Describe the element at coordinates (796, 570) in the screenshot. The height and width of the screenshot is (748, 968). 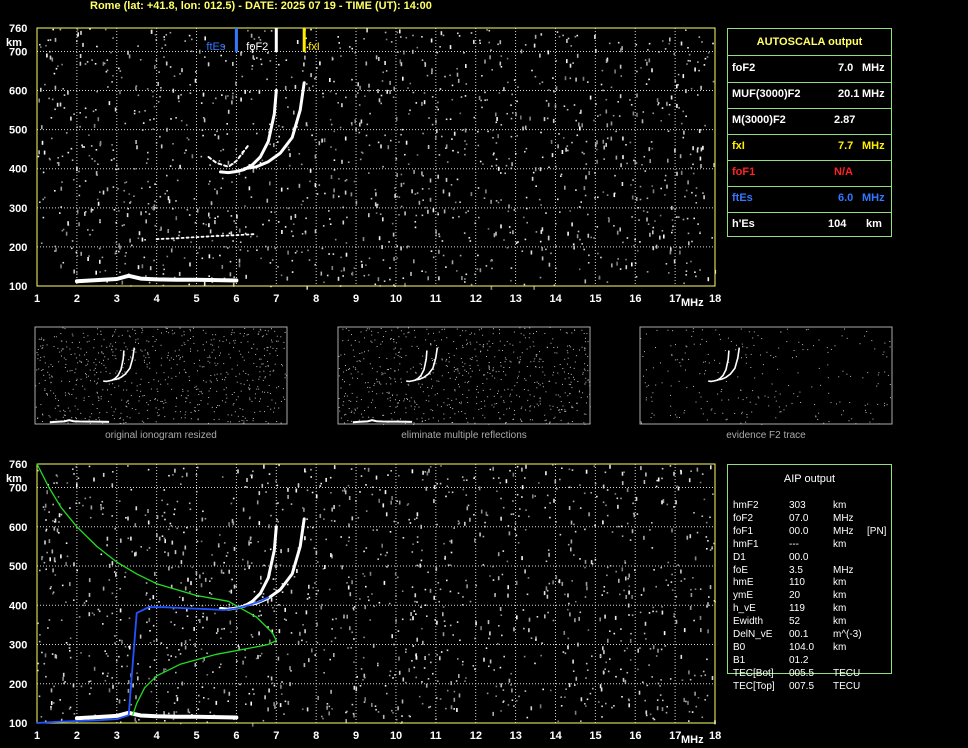
I see `aip-param-value: 3.5` at that location.